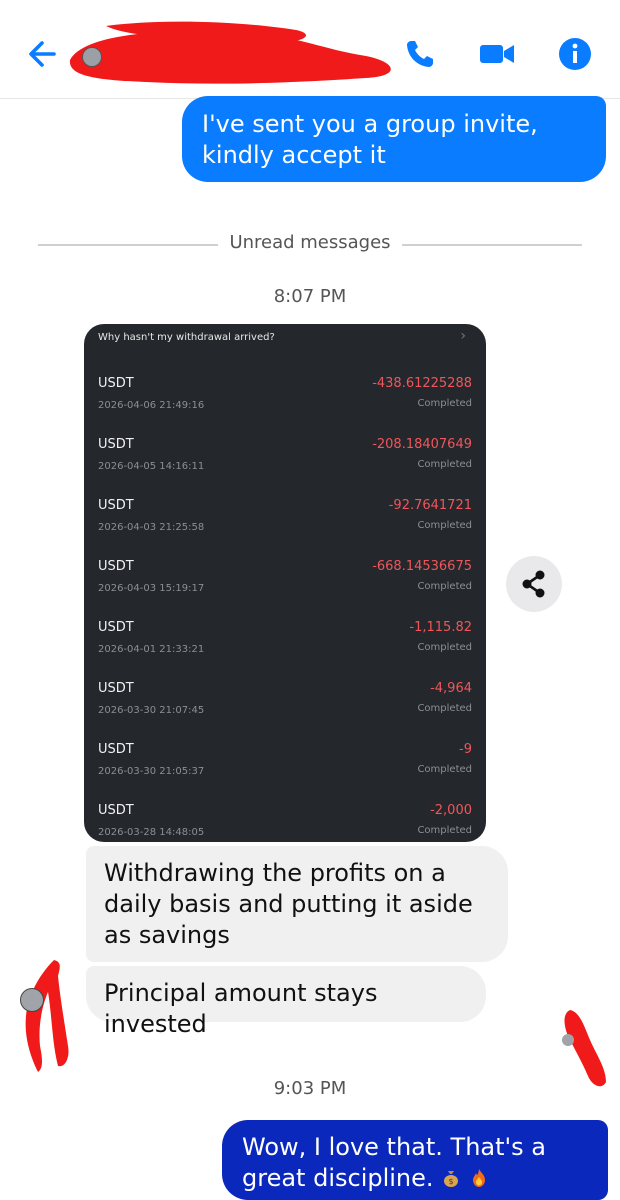 Image resolution: width=620 pixels, height=1200 pixels. Describe the element at coordinates (151, 649) in the screenshot. I see `transaction-date: 2026-04-01 21:33:21` at that location.